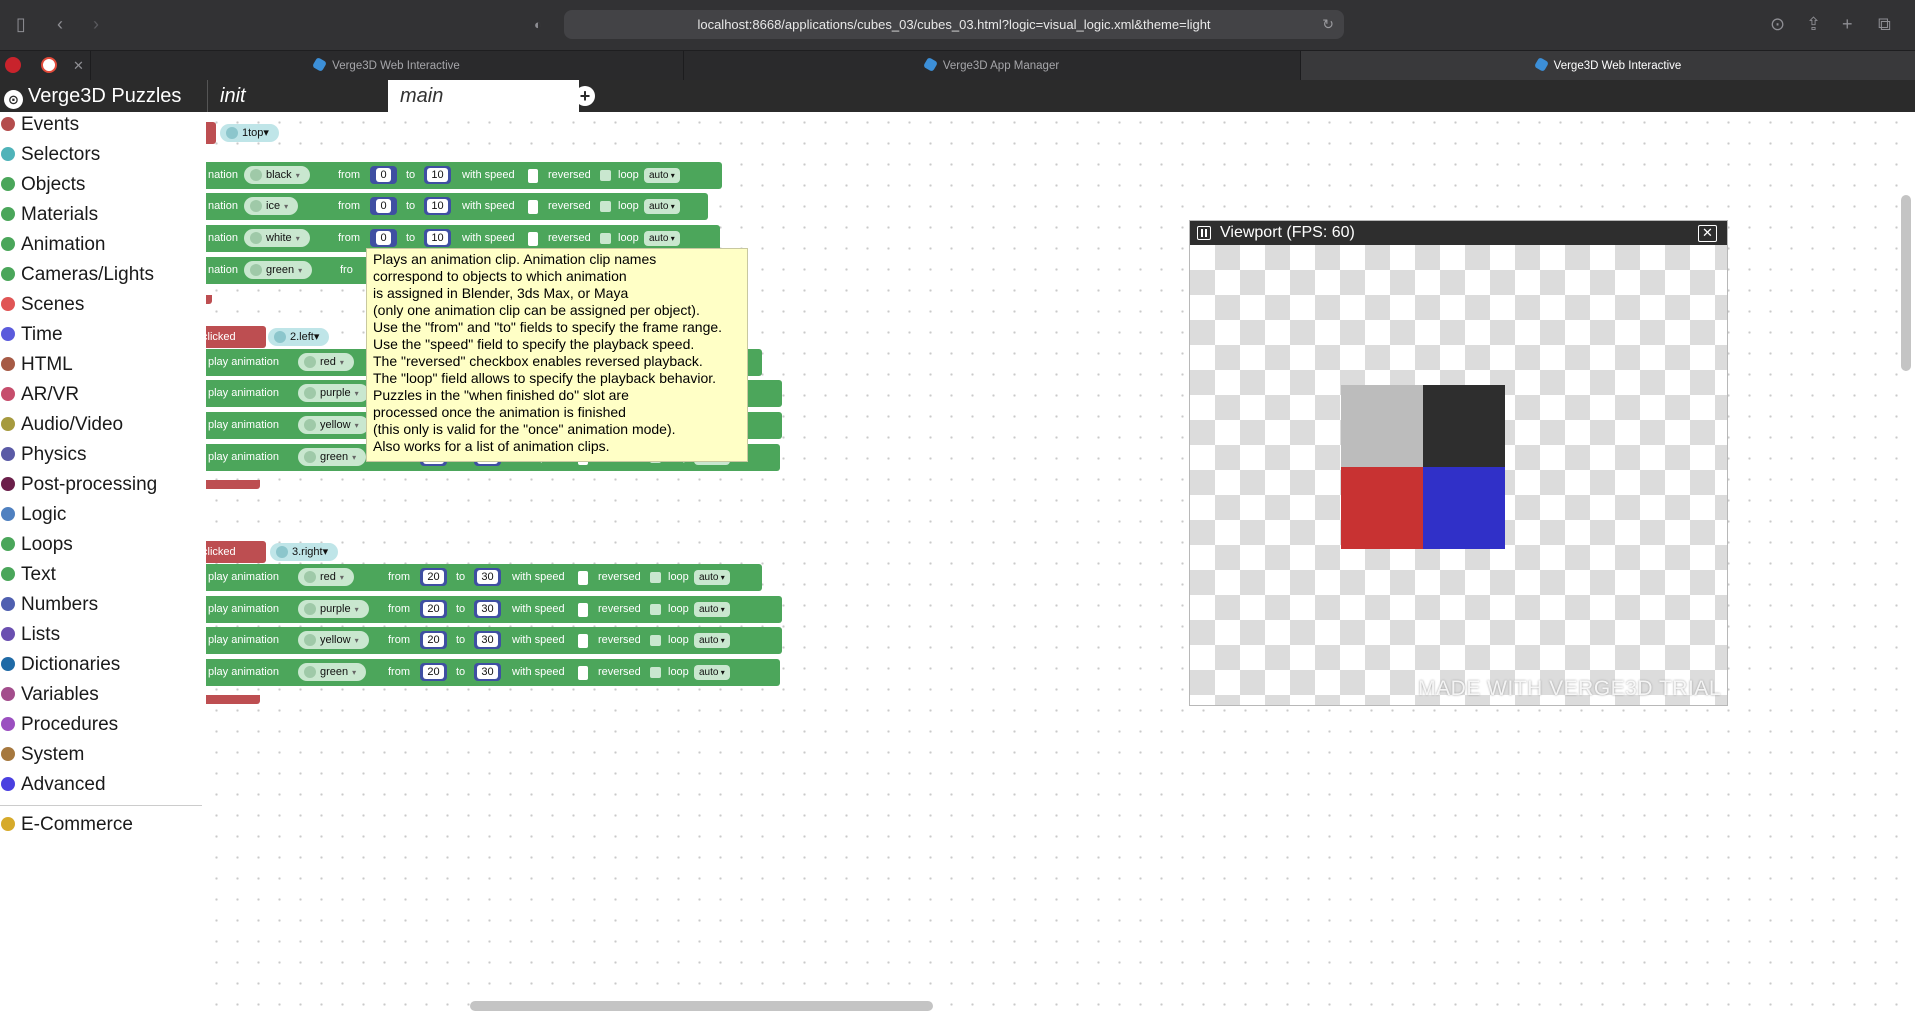  I want to click on event-block, so click(211, 133).